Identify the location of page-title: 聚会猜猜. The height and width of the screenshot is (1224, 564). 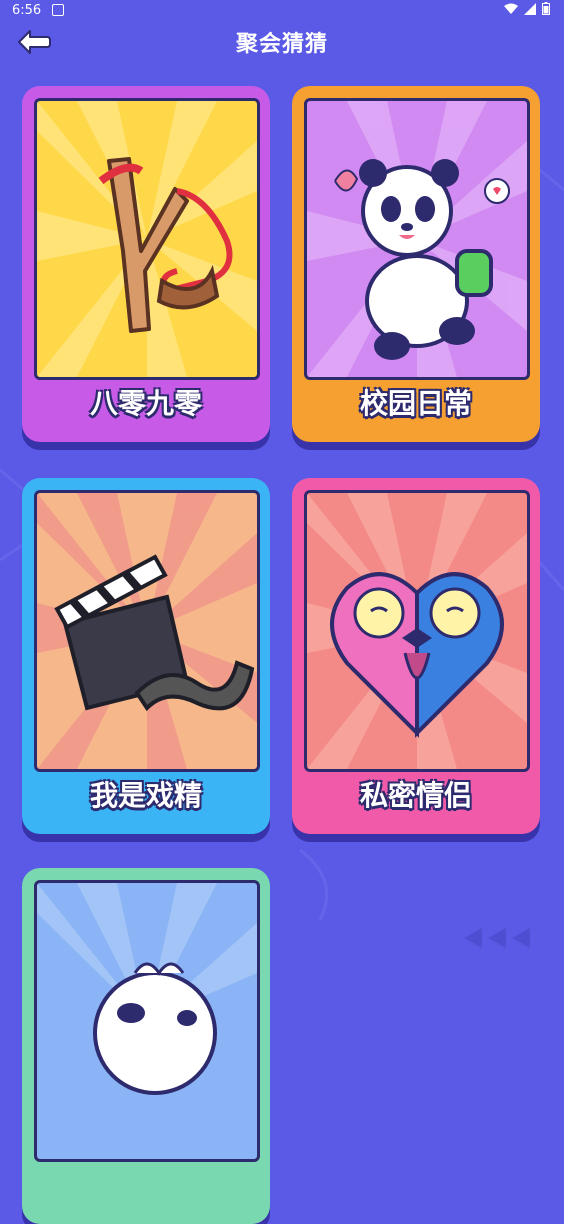
(281, 44).